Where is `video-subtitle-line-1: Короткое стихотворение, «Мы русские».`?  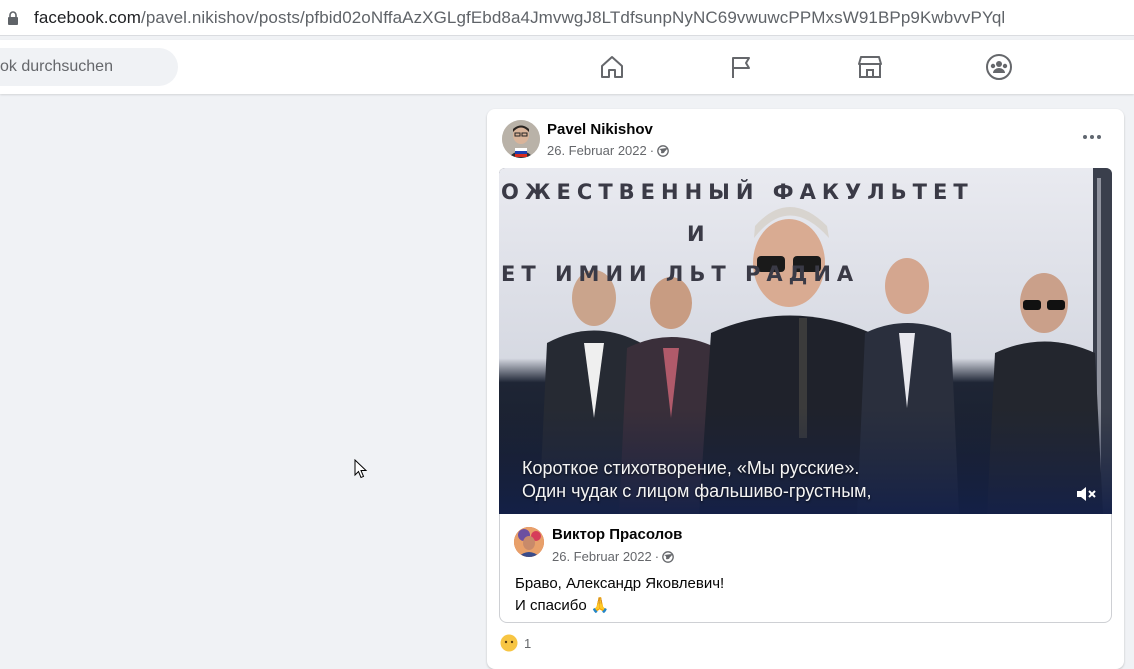 video-subtitle-line-1: Короткое стихотворение, «Мы русские». is located at coordinates (691, 468).